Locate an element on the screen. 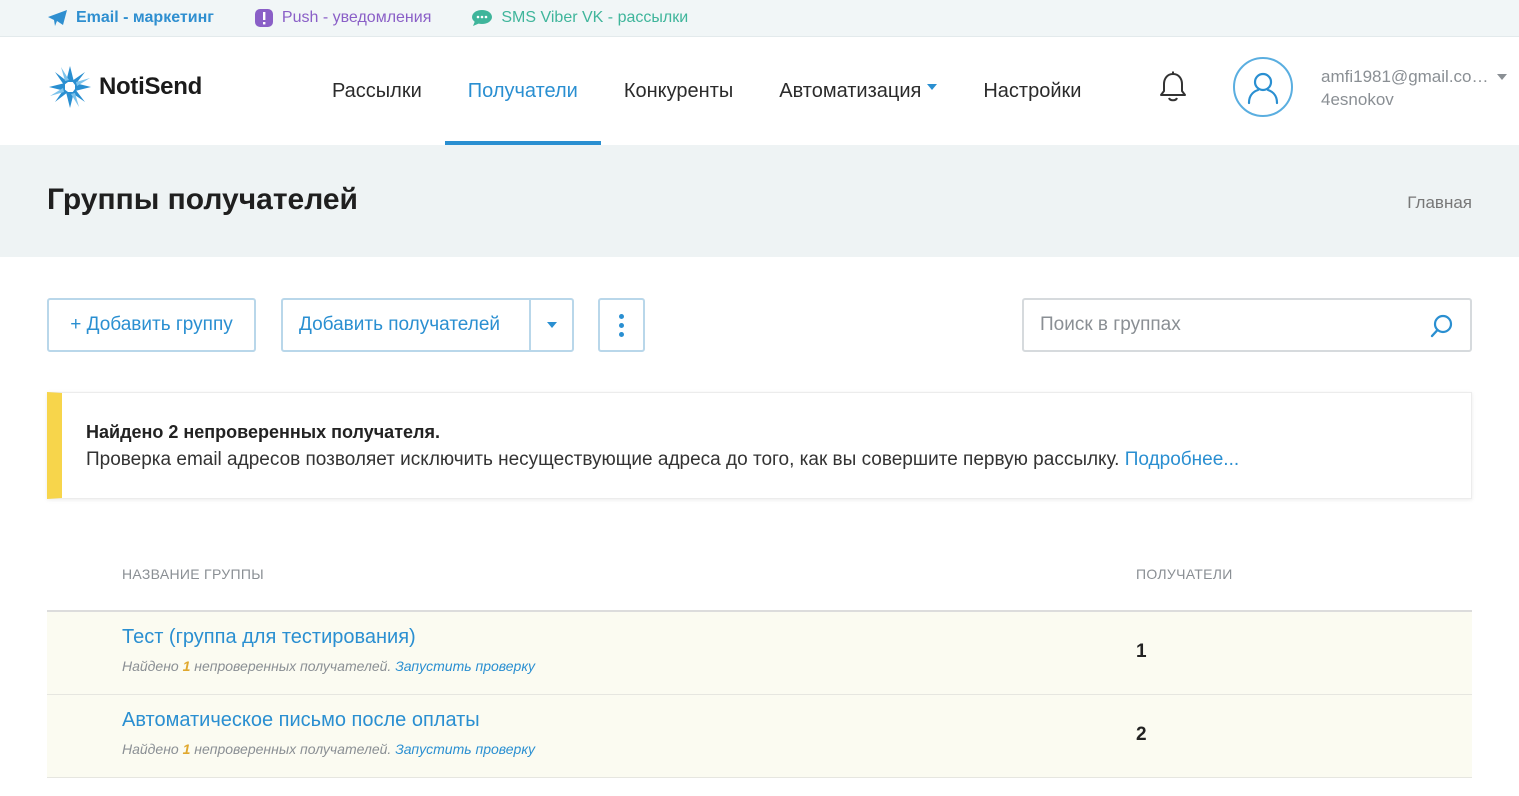 This screenshot has height=796, width=1519. product-email-marketing: Email - маркетинг is located at coordinates (131, 18).